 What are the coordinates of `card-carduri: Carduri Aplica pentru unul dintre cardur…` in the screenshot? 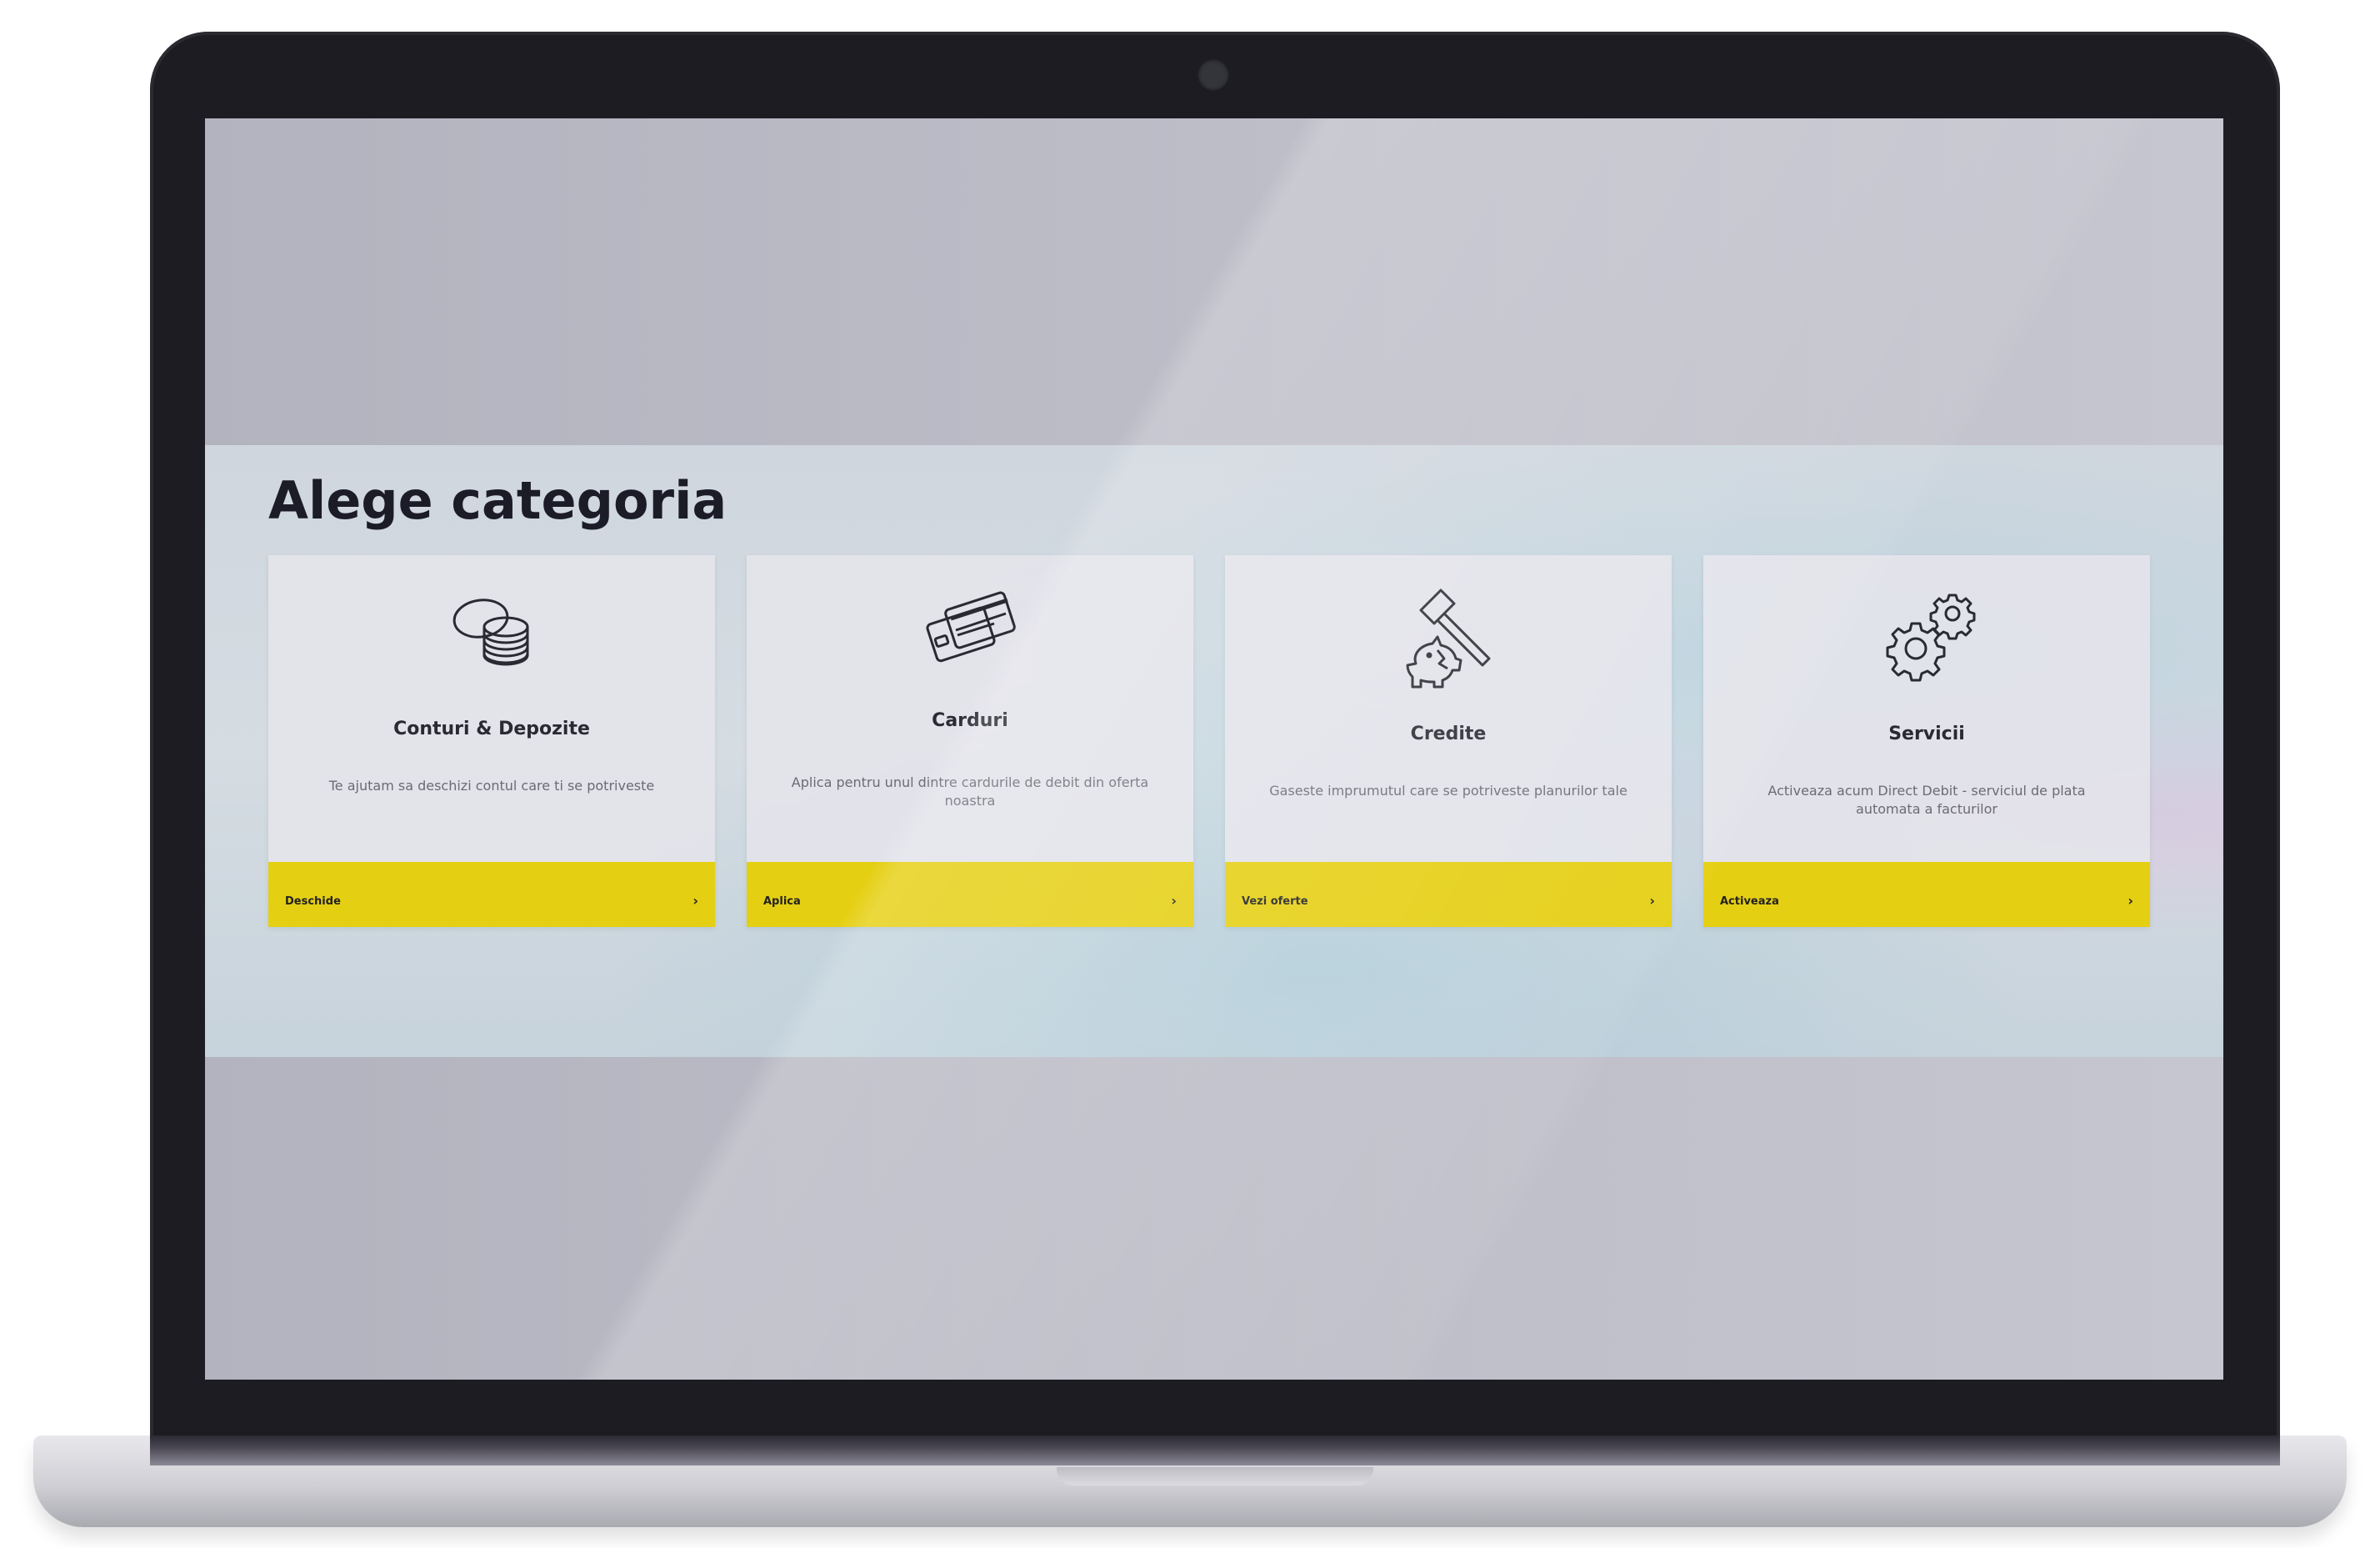 It's located at (970, 741).